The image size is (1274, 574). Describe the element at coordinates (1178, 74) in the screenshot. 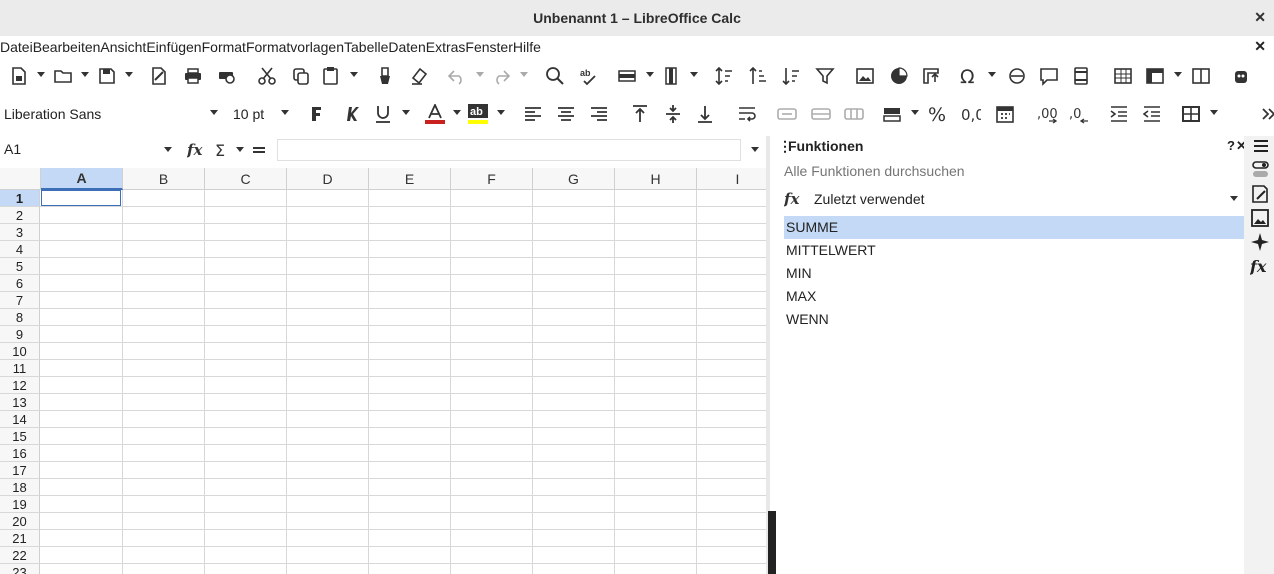

I see `freeze-dropdown-icon` at that location.